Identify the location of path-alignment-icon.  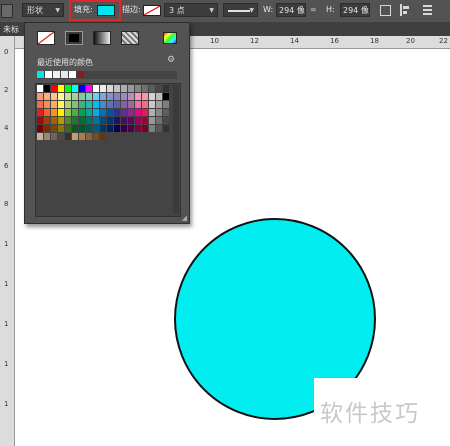
(405, 10).